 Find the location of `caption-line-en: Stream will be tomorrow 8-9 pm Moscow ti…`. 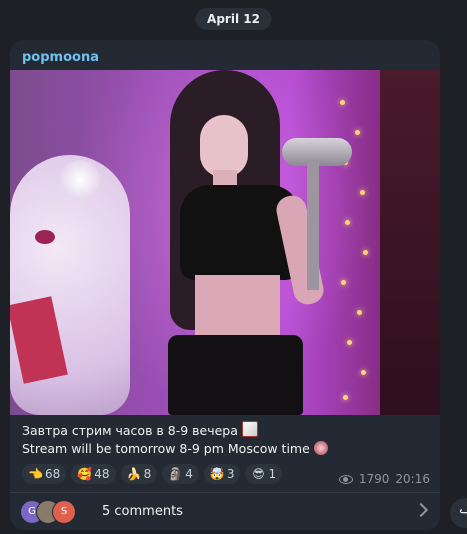

caption-line-en: Stream will be tomorrow 8-9 pm Moscow ti… is located at coordinates (226, 449).